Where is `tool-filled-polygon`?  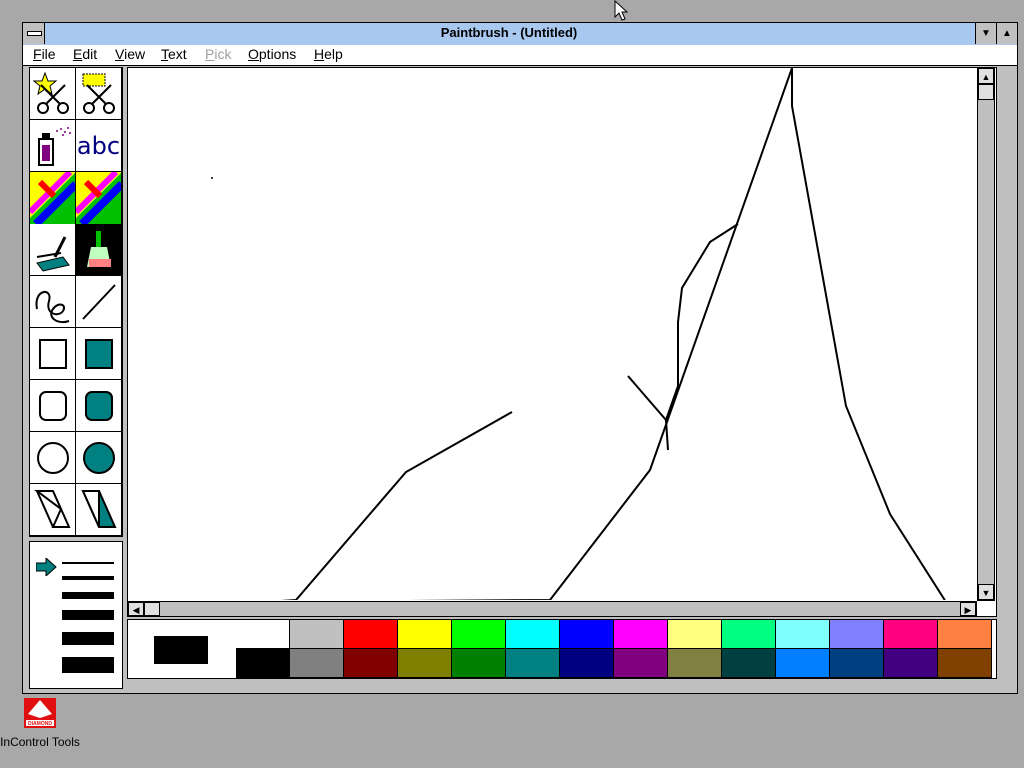 tool-filled-polygon is located at coordinates (99, 510).